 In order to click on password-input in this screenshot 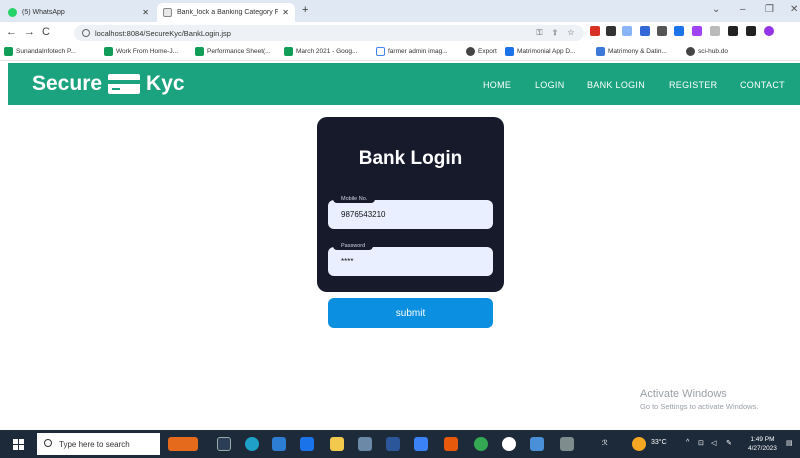, I will do `click(410, 261)`.